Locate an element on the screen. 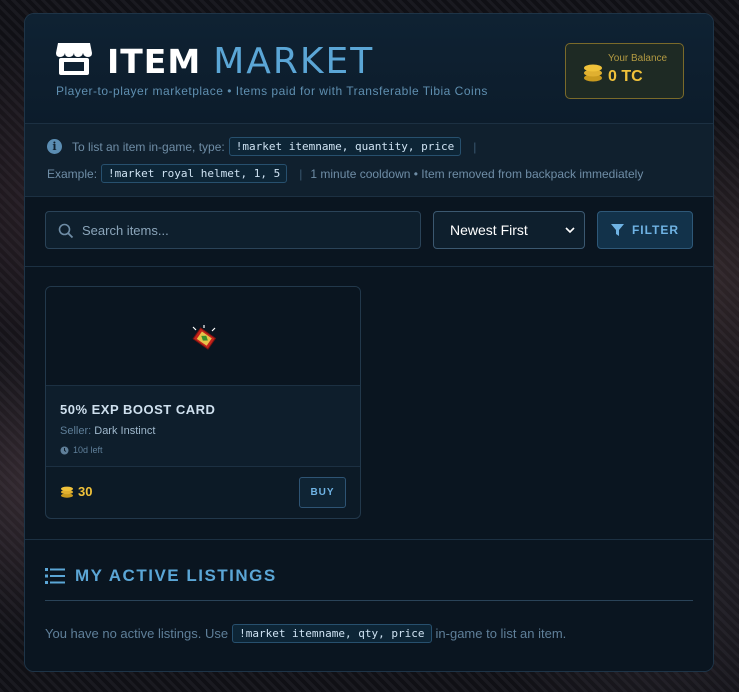 The image size is (739, 692). empty-prefix: You have no active listings. Use is located at coordinates (137, 633).